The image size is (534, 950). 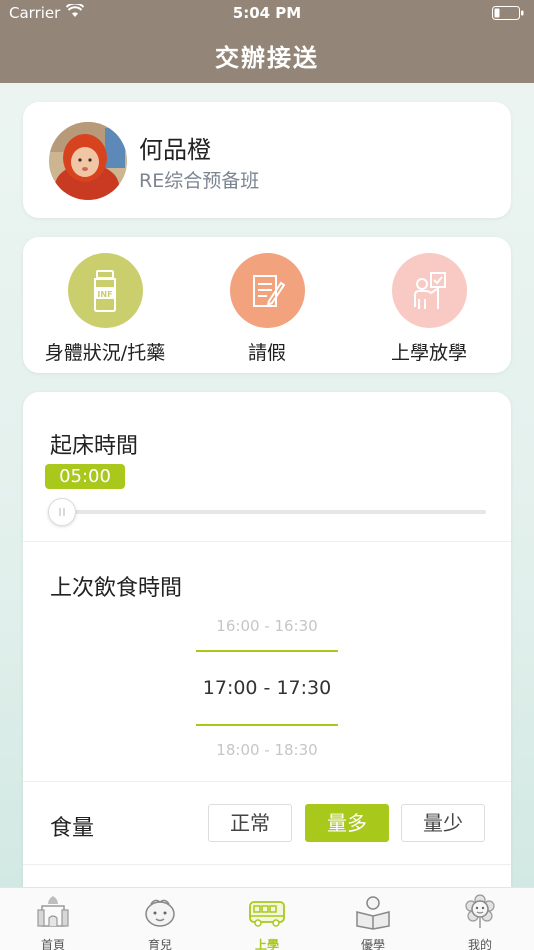 I want to click on leave-request-button: 請假, so click(x=267, y=308).